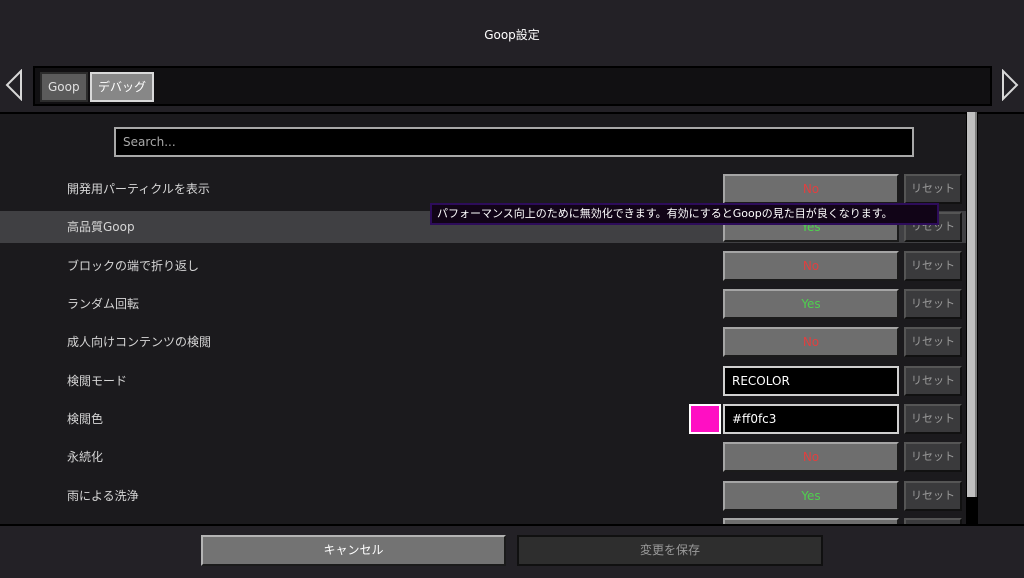  What do you see at coordinates (483, 189) in the screenshot?
I see `setting-row-show-dev-particles: 開発用パーティクルを表示 No リセット` at bounding box center [483, 189].